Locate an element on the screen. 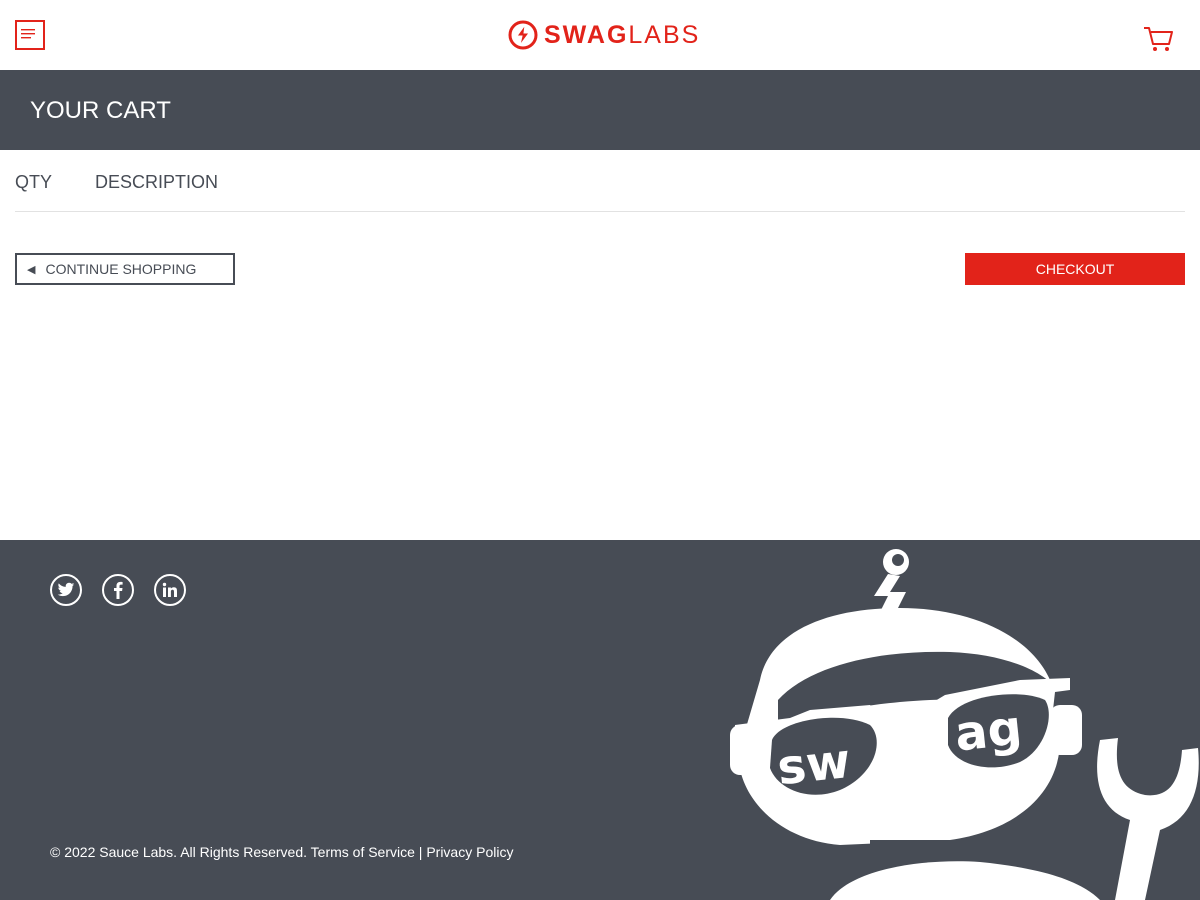 The width and height of the screenshot is (1200, 900). linkedin-link is located at coordinates (170, 590).